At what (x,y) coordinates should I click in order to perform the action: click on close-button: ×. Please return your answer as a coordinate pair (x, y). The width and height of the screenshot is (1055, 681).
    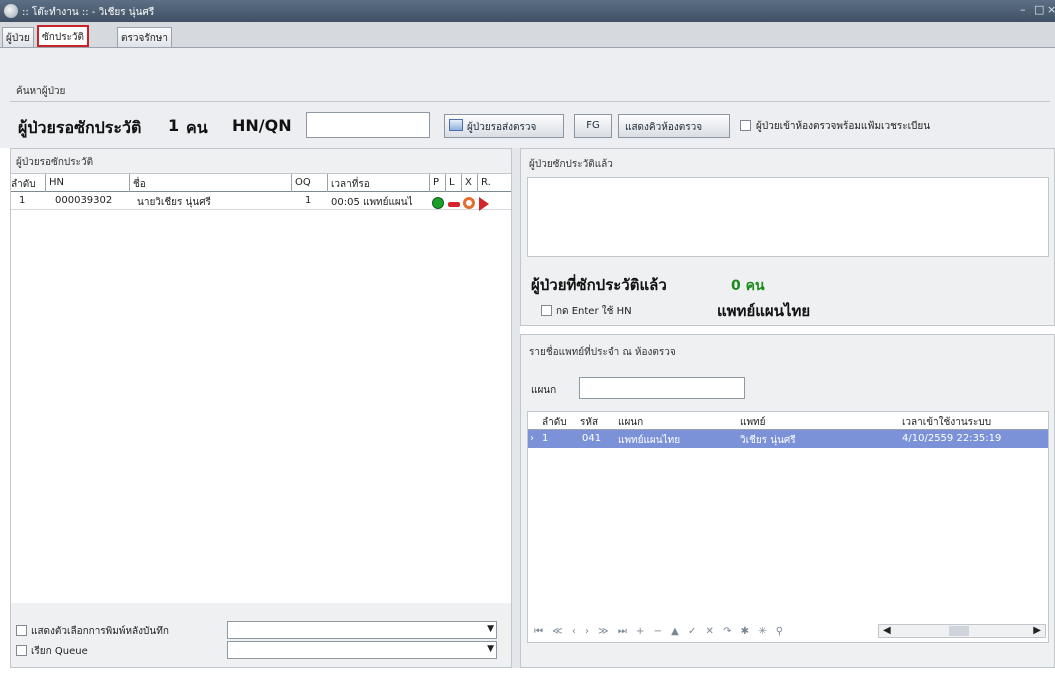
    Looking at the image, I should click on (1051, 9).